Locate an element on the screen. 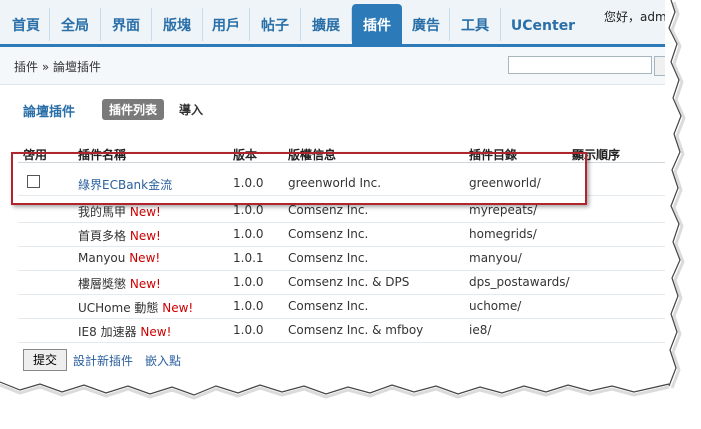 This screenshot has width=701, height=429. search-input is located at coordinates (580, 65).